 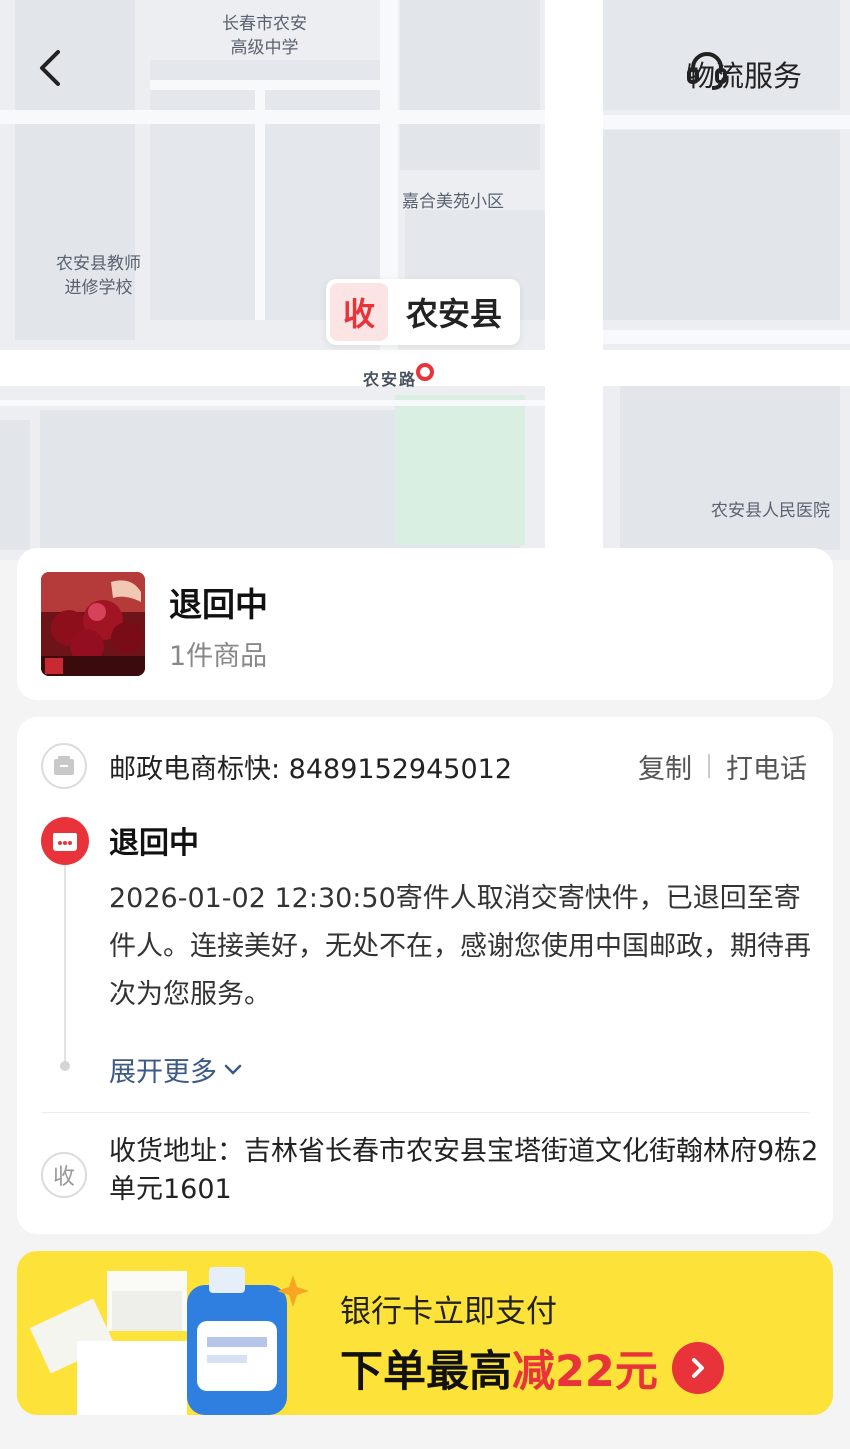 I want to click on promo-line-2: 下单最高 减22元, so click(x=532, y=1368).